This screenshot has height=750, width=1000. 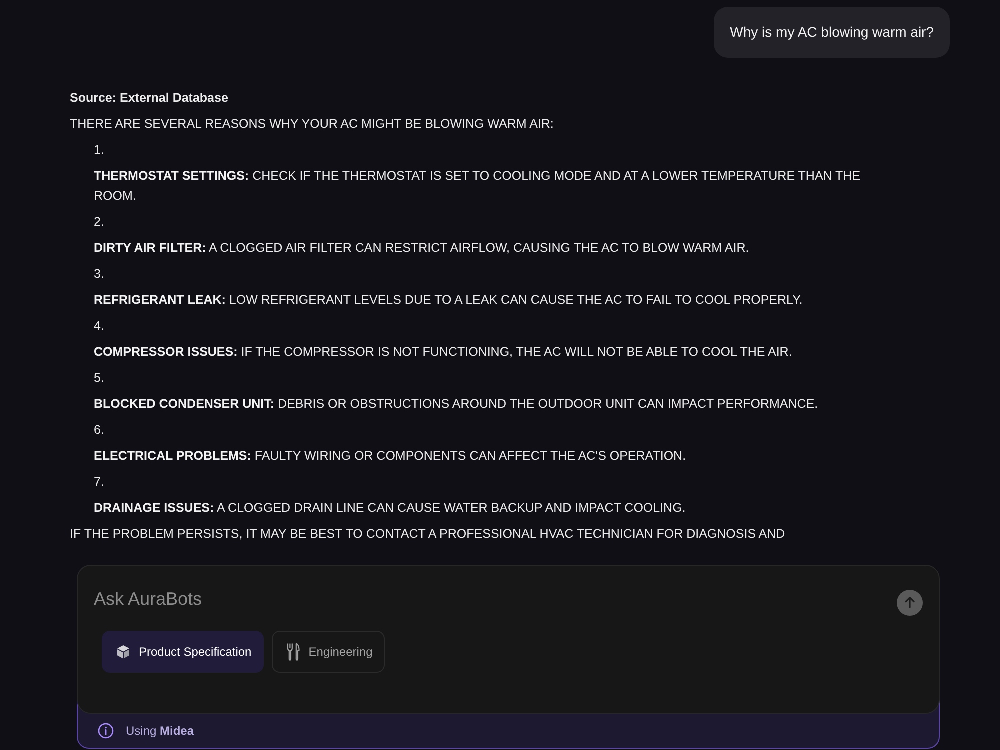 What do you see at coordinates (100, 430) in the screenshot?
I see `list-number: 6.` at bounding box center [100, 430].